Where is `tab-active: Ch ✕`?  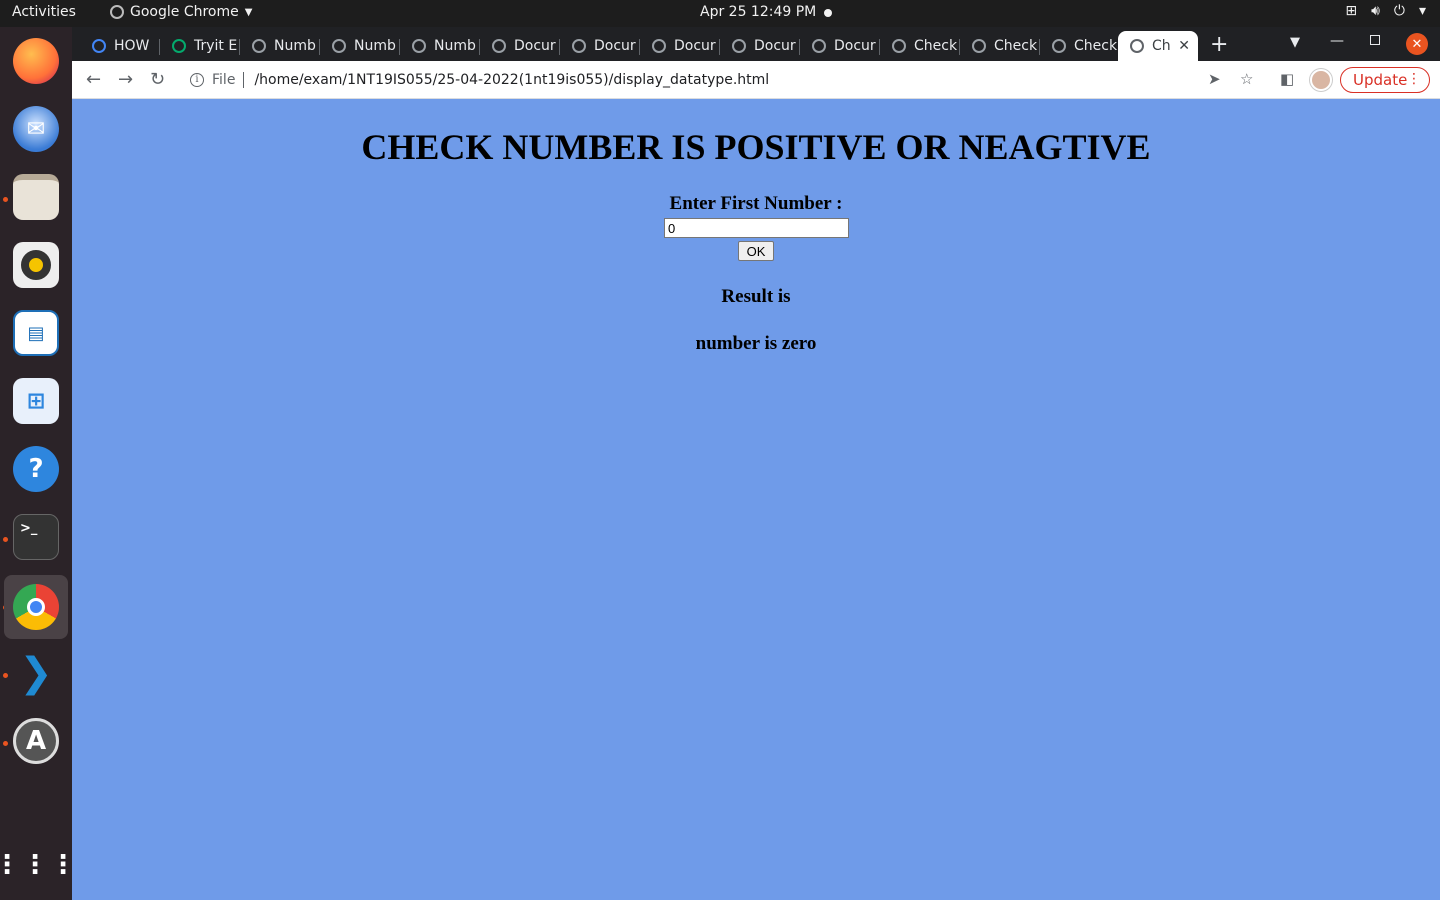 tab-active: Ch ✕ is located at coordinates (1158, 46).